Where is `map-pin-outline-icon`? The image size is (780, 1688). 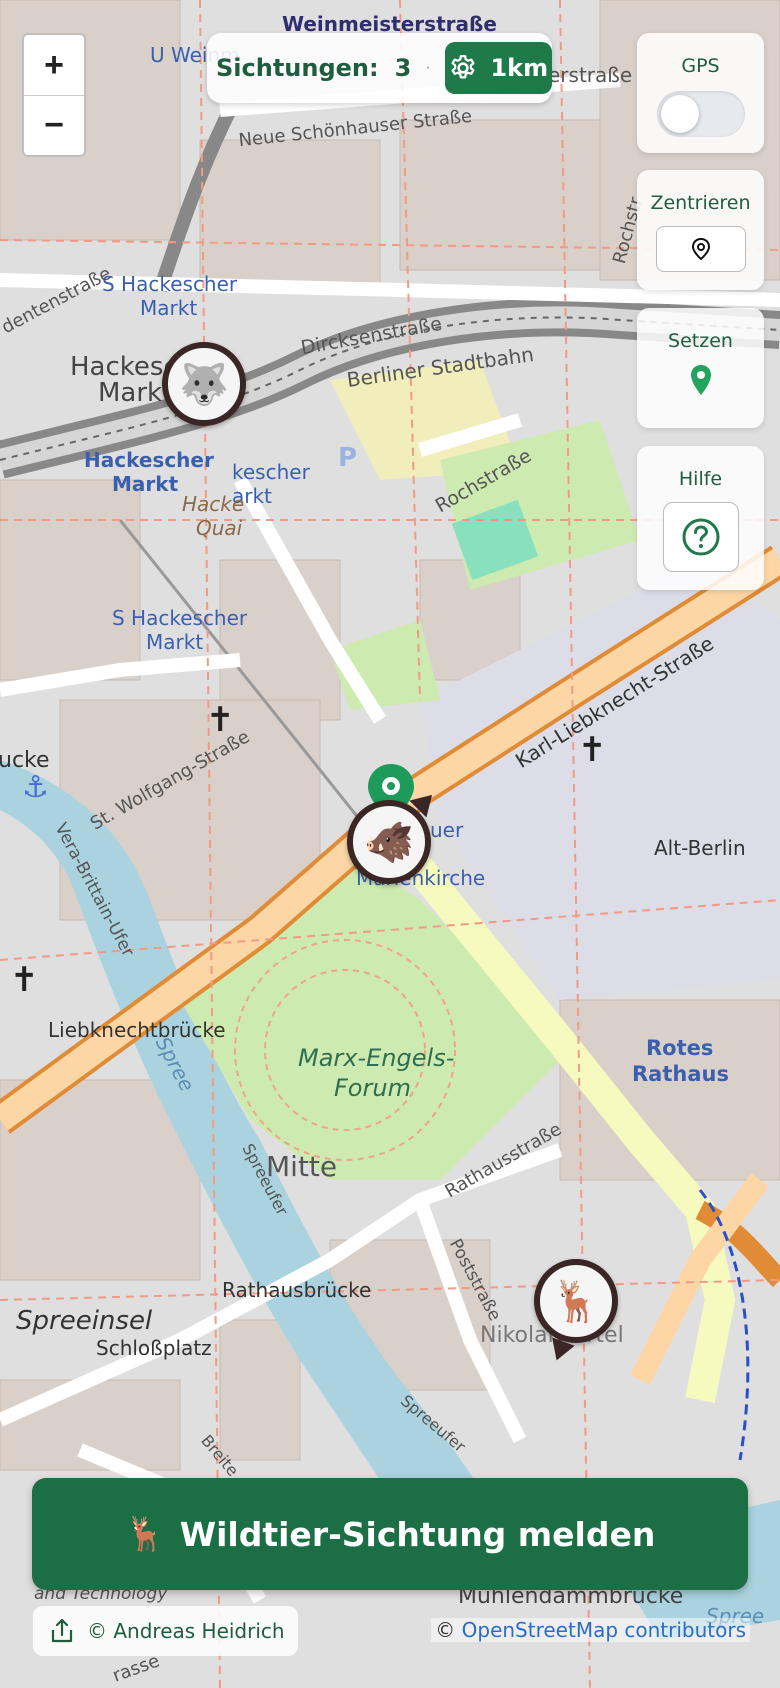
map-pin-outline-icon is located at coordinates (700, 249).